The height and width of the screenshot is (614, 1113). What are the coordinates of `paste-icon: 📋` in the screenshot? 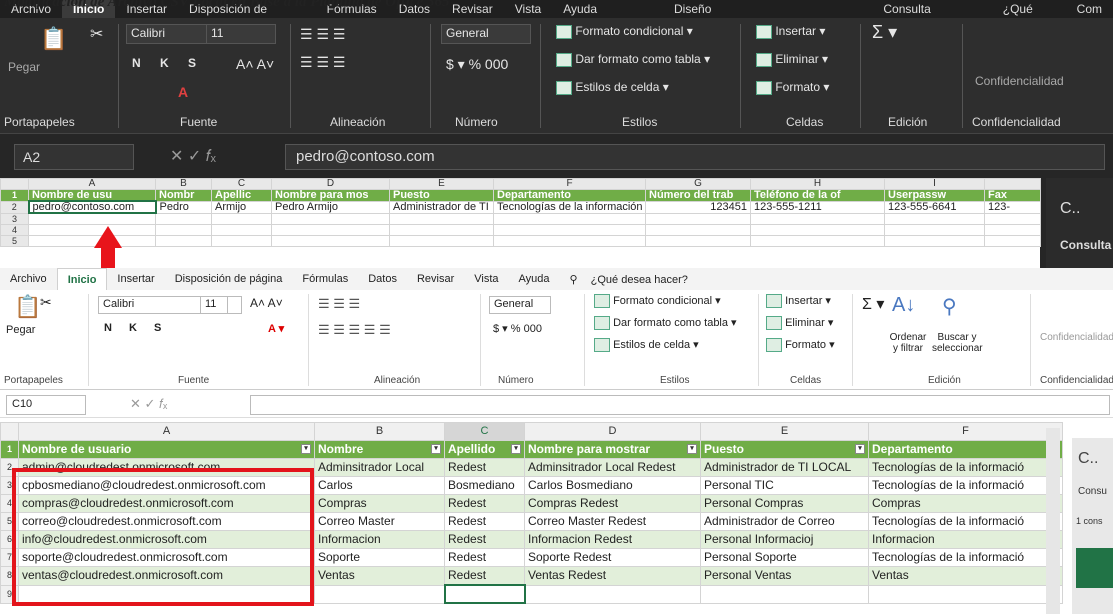 It's located at (27, 307).